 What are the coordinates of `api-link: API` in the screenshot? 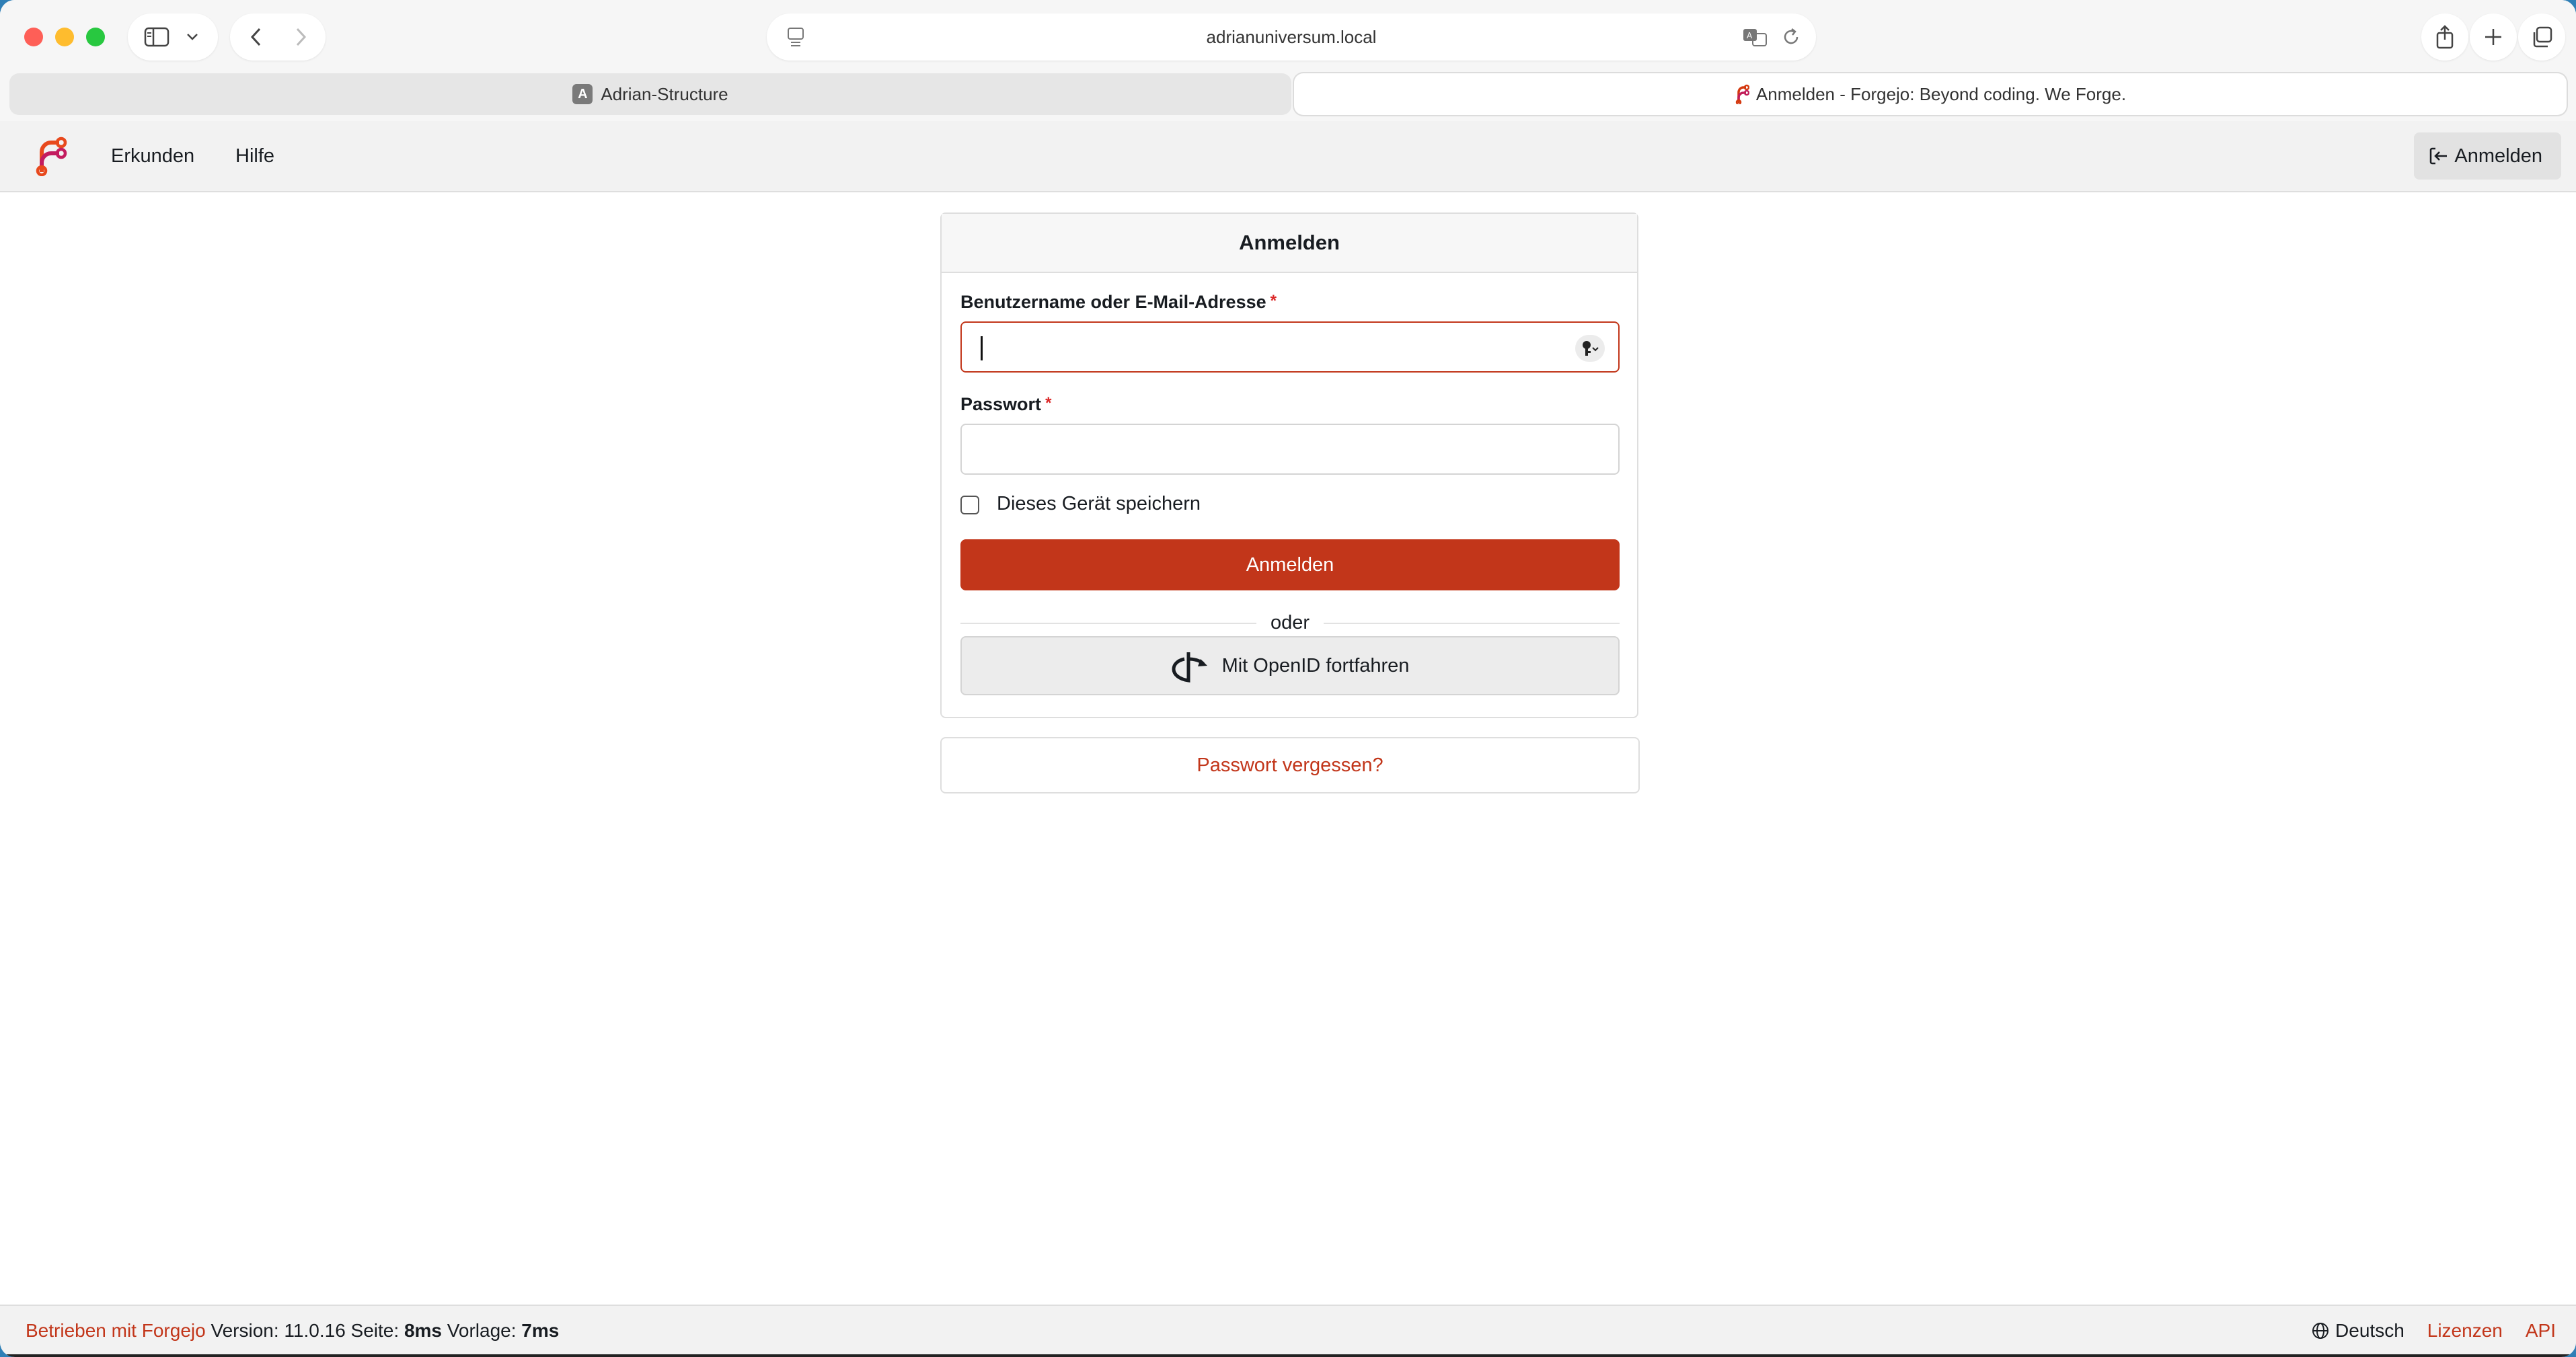 It's located at (2541, 1331).